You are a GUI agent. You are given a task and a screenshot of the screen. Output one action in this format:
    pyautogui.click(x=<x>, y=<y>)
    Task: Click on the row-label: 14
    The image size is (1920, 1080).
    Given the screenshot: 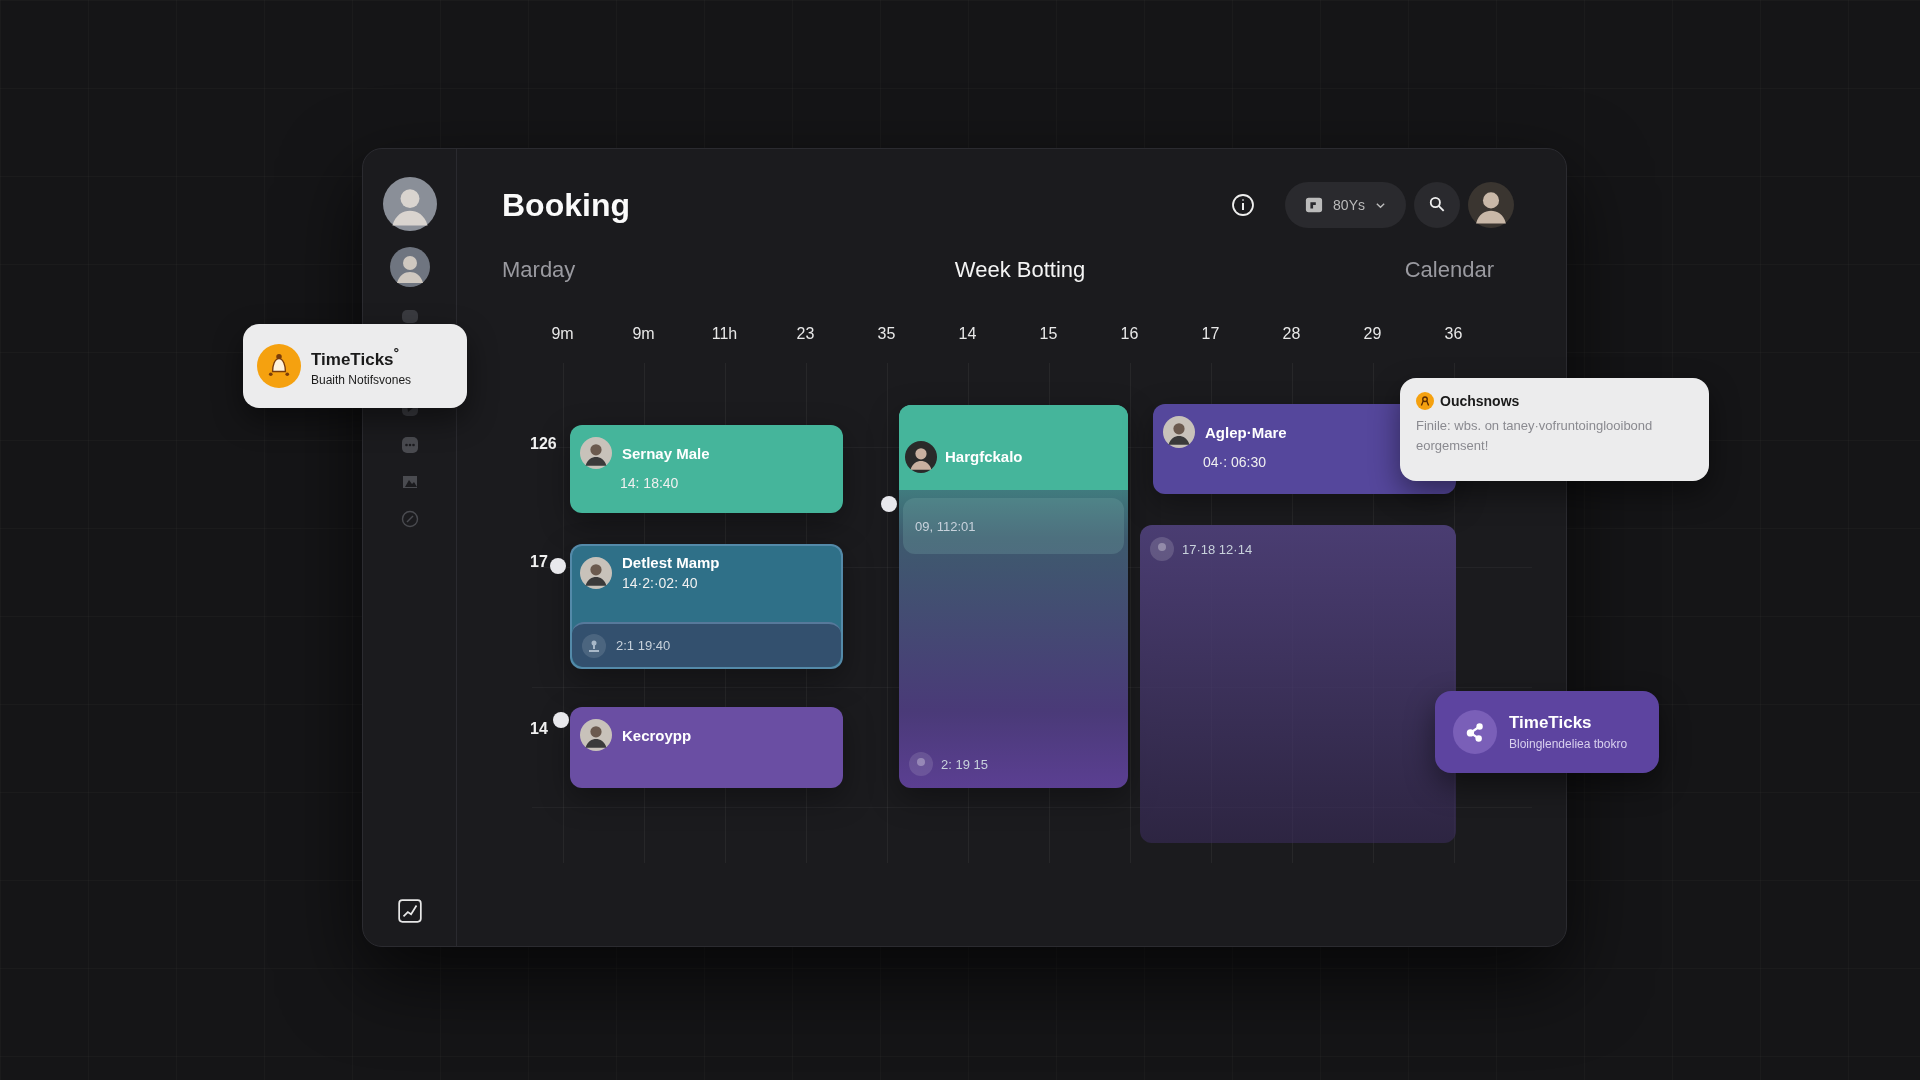 What is the action you would take?
    pyautogui.click(x=539, y=729)
    